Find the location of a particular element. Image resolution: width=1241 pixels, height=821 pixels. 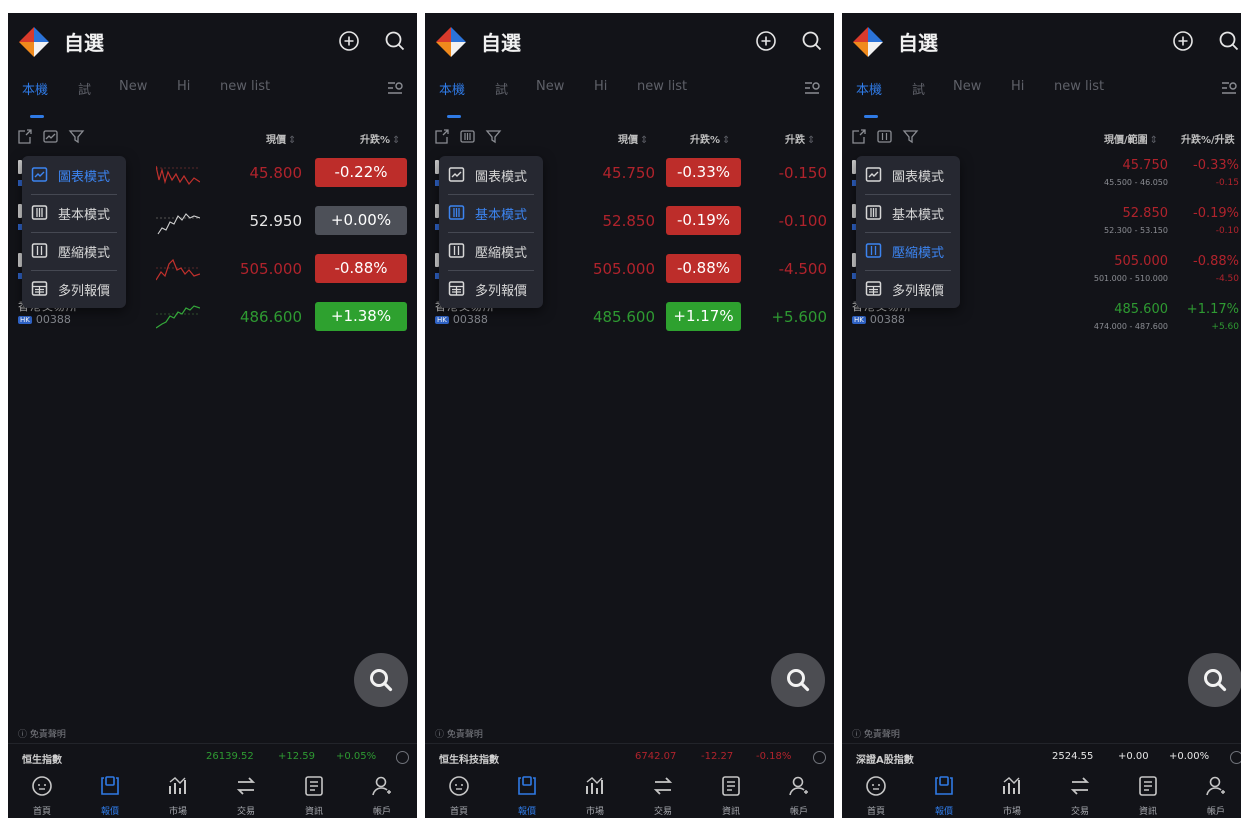

price: 505.000 is located at coordinates (270, 269).